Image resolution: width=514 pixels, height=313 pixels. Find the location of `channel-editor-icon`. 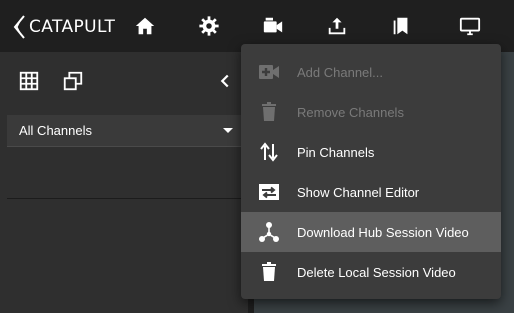

channel-editor-icon is located at coordinates (269, 192).